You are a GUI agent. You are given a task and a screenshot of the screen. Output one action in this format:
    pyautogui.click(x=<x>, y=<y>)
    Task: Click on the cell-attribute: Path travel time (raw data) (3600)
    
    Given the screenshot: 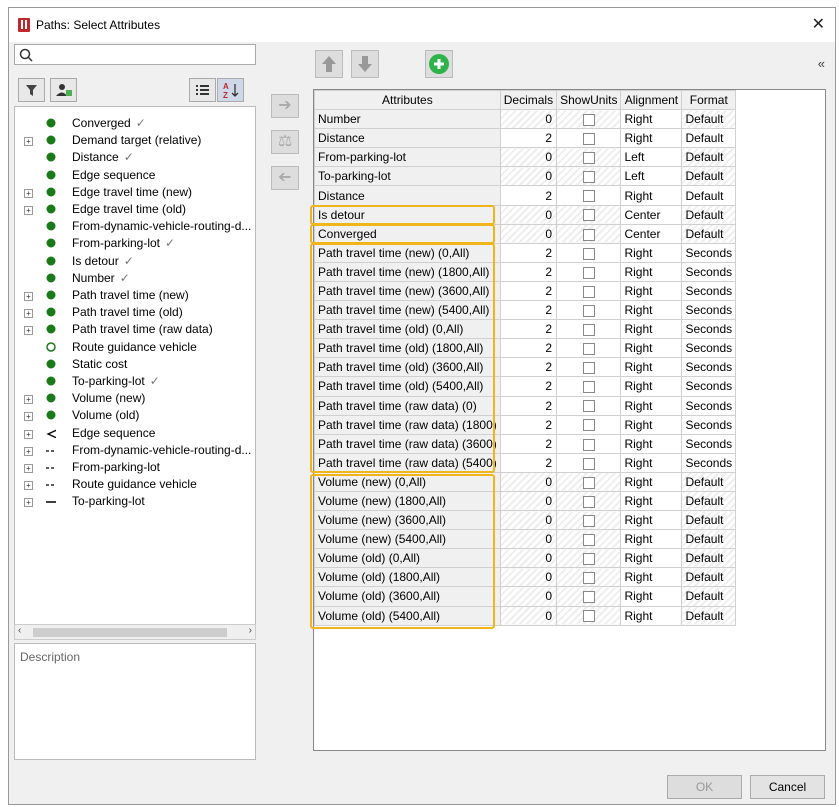 What is the action you would take?
    pyautogui.click(x=407, y=443)
    